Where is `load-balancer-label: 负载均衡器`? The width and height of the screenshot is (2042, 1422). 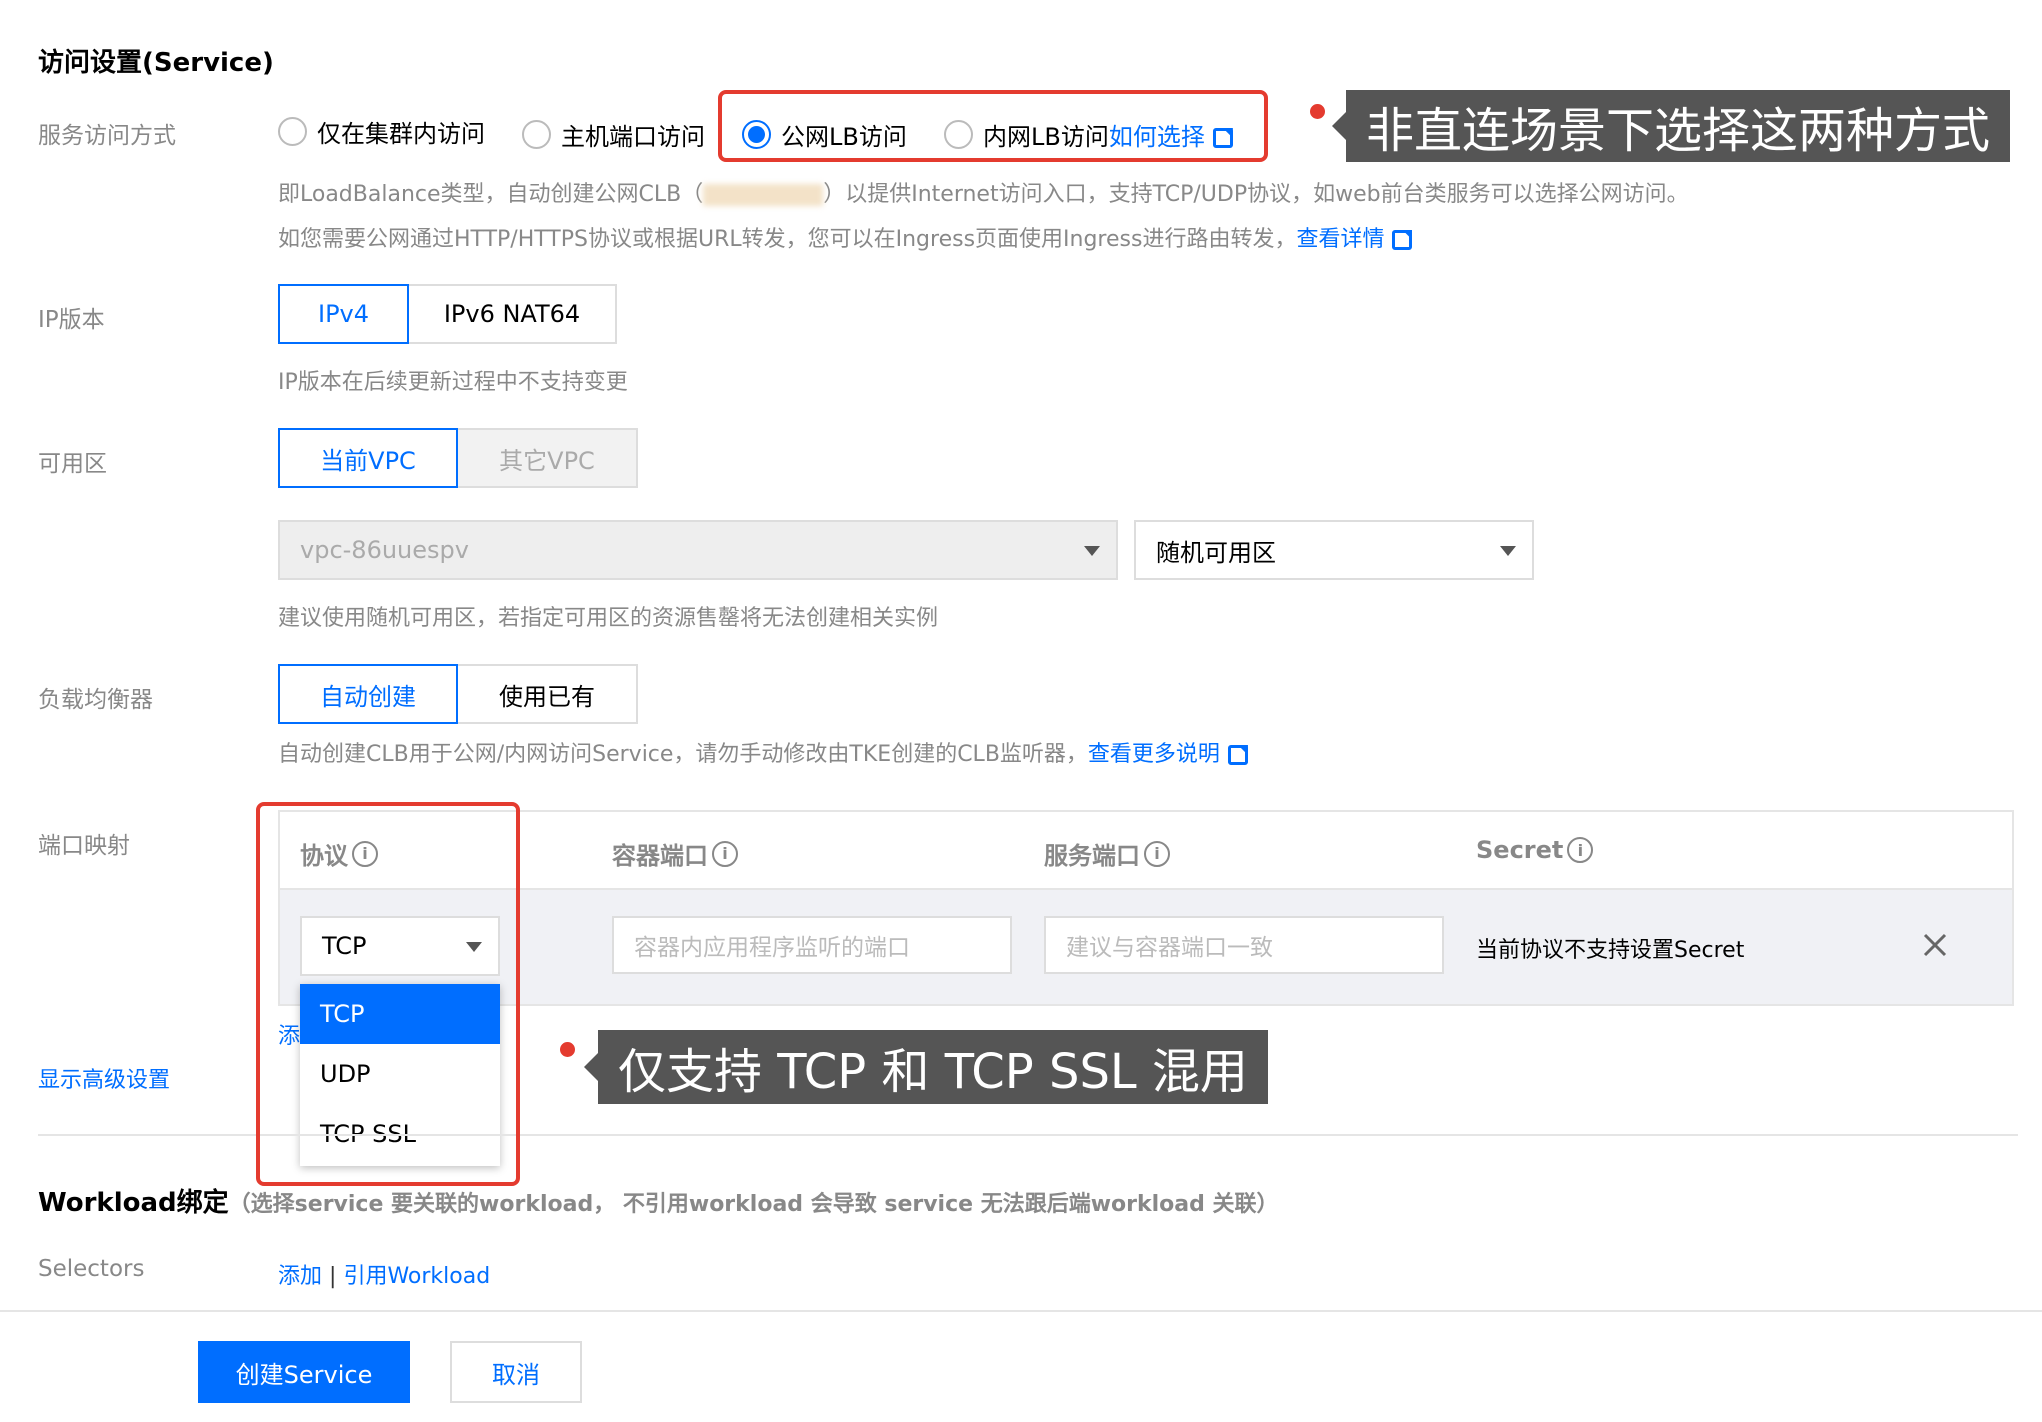 load-balancer-label: 负载均衡器 is located at coordinates (95, 700).